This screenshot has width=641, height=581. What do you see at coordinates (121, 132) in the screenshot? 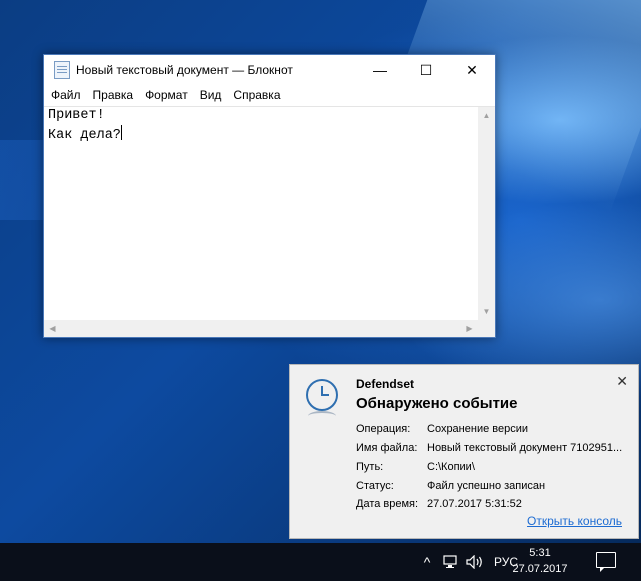
I see `text-caret` at bounding box center [121, 132].